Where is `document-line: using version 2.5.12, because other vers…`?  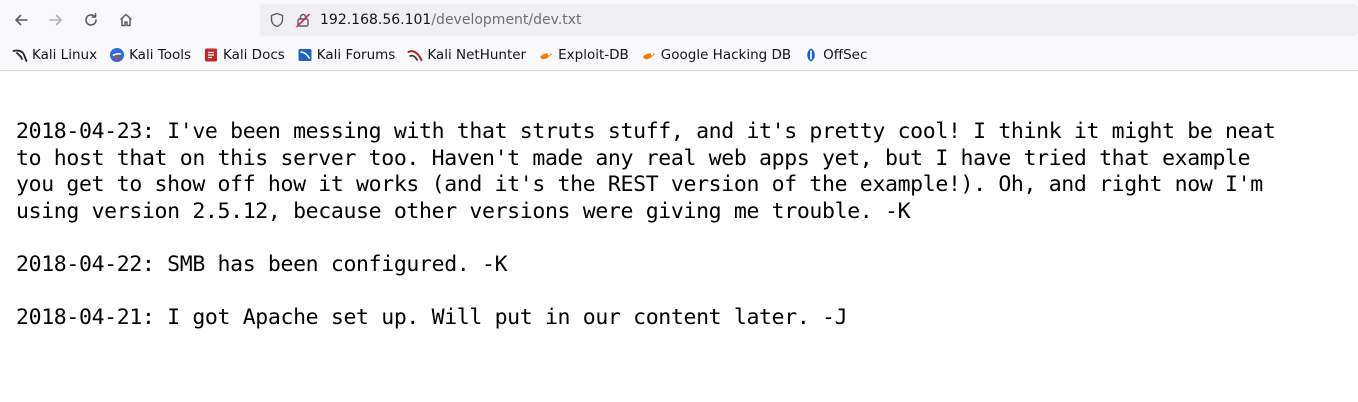 document-line: using version 2.5.12, because other vers… is located at coordinates (463, 211).